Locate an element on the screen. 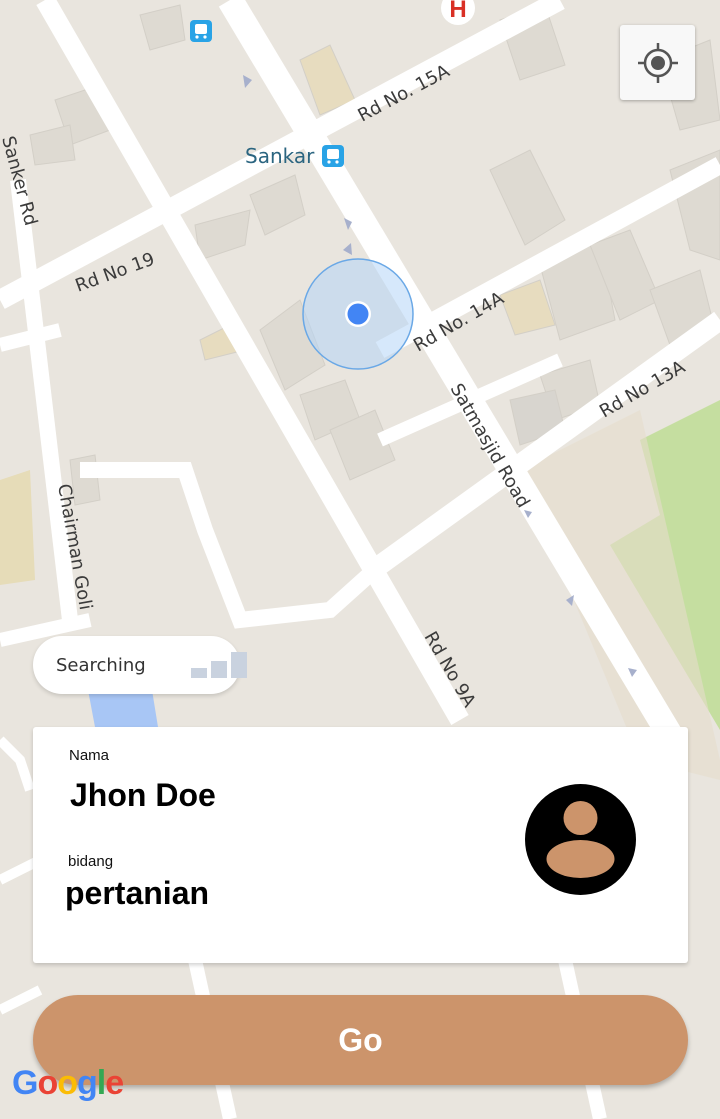 The height and width of the screenshot is (1119, 720). my-location-icon is located at coordinates (657, 62).